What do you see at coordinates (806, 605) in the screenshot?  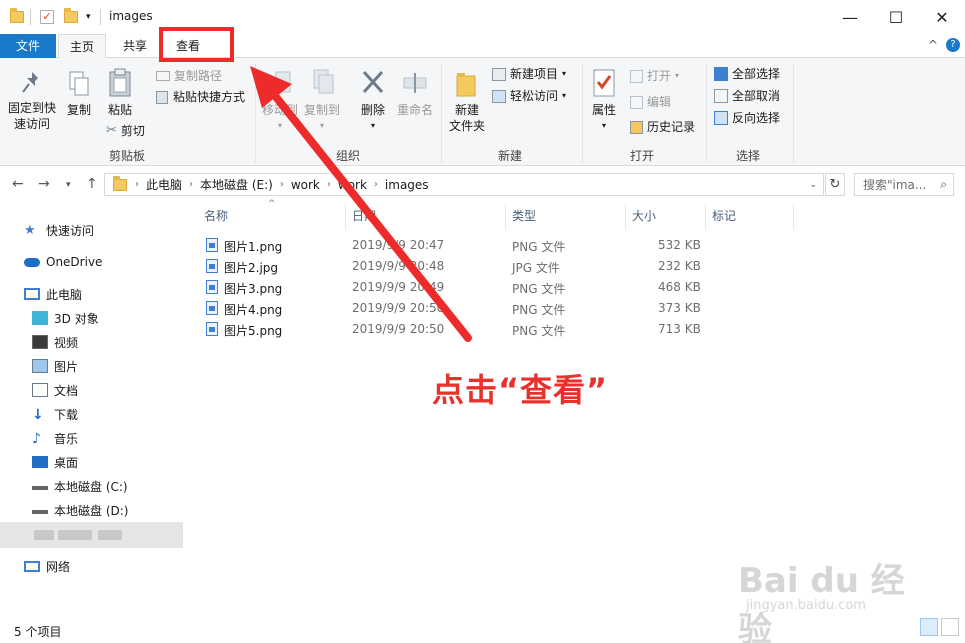 I see `watermark-url: jingyan.baidu.com` at bounding box center [806, 605].